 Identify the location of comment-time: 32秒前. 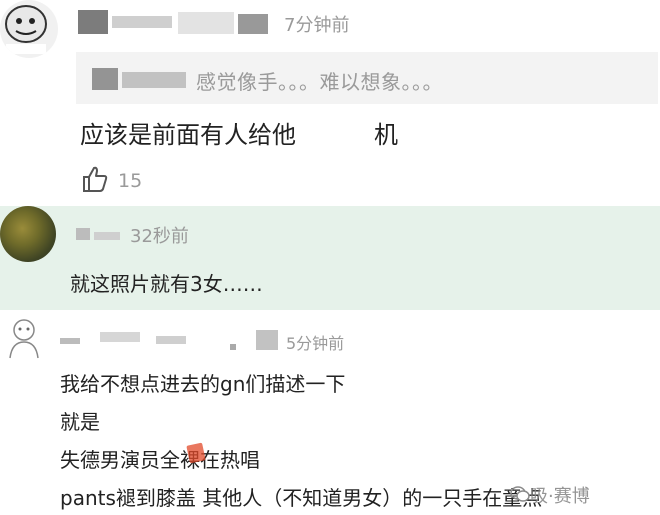
(159, 236).